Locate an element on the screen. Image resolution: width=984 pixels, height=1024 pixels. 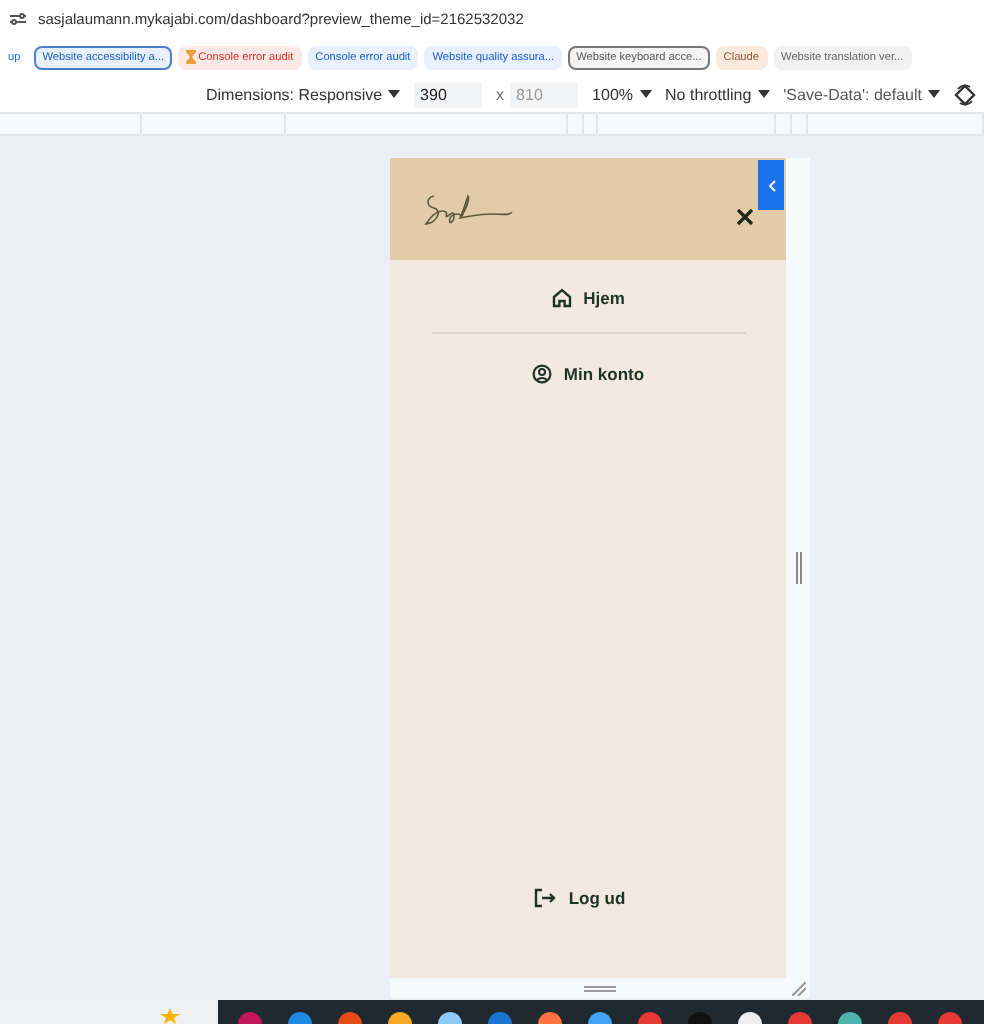
close-icon is located at coordinates (745, 217).